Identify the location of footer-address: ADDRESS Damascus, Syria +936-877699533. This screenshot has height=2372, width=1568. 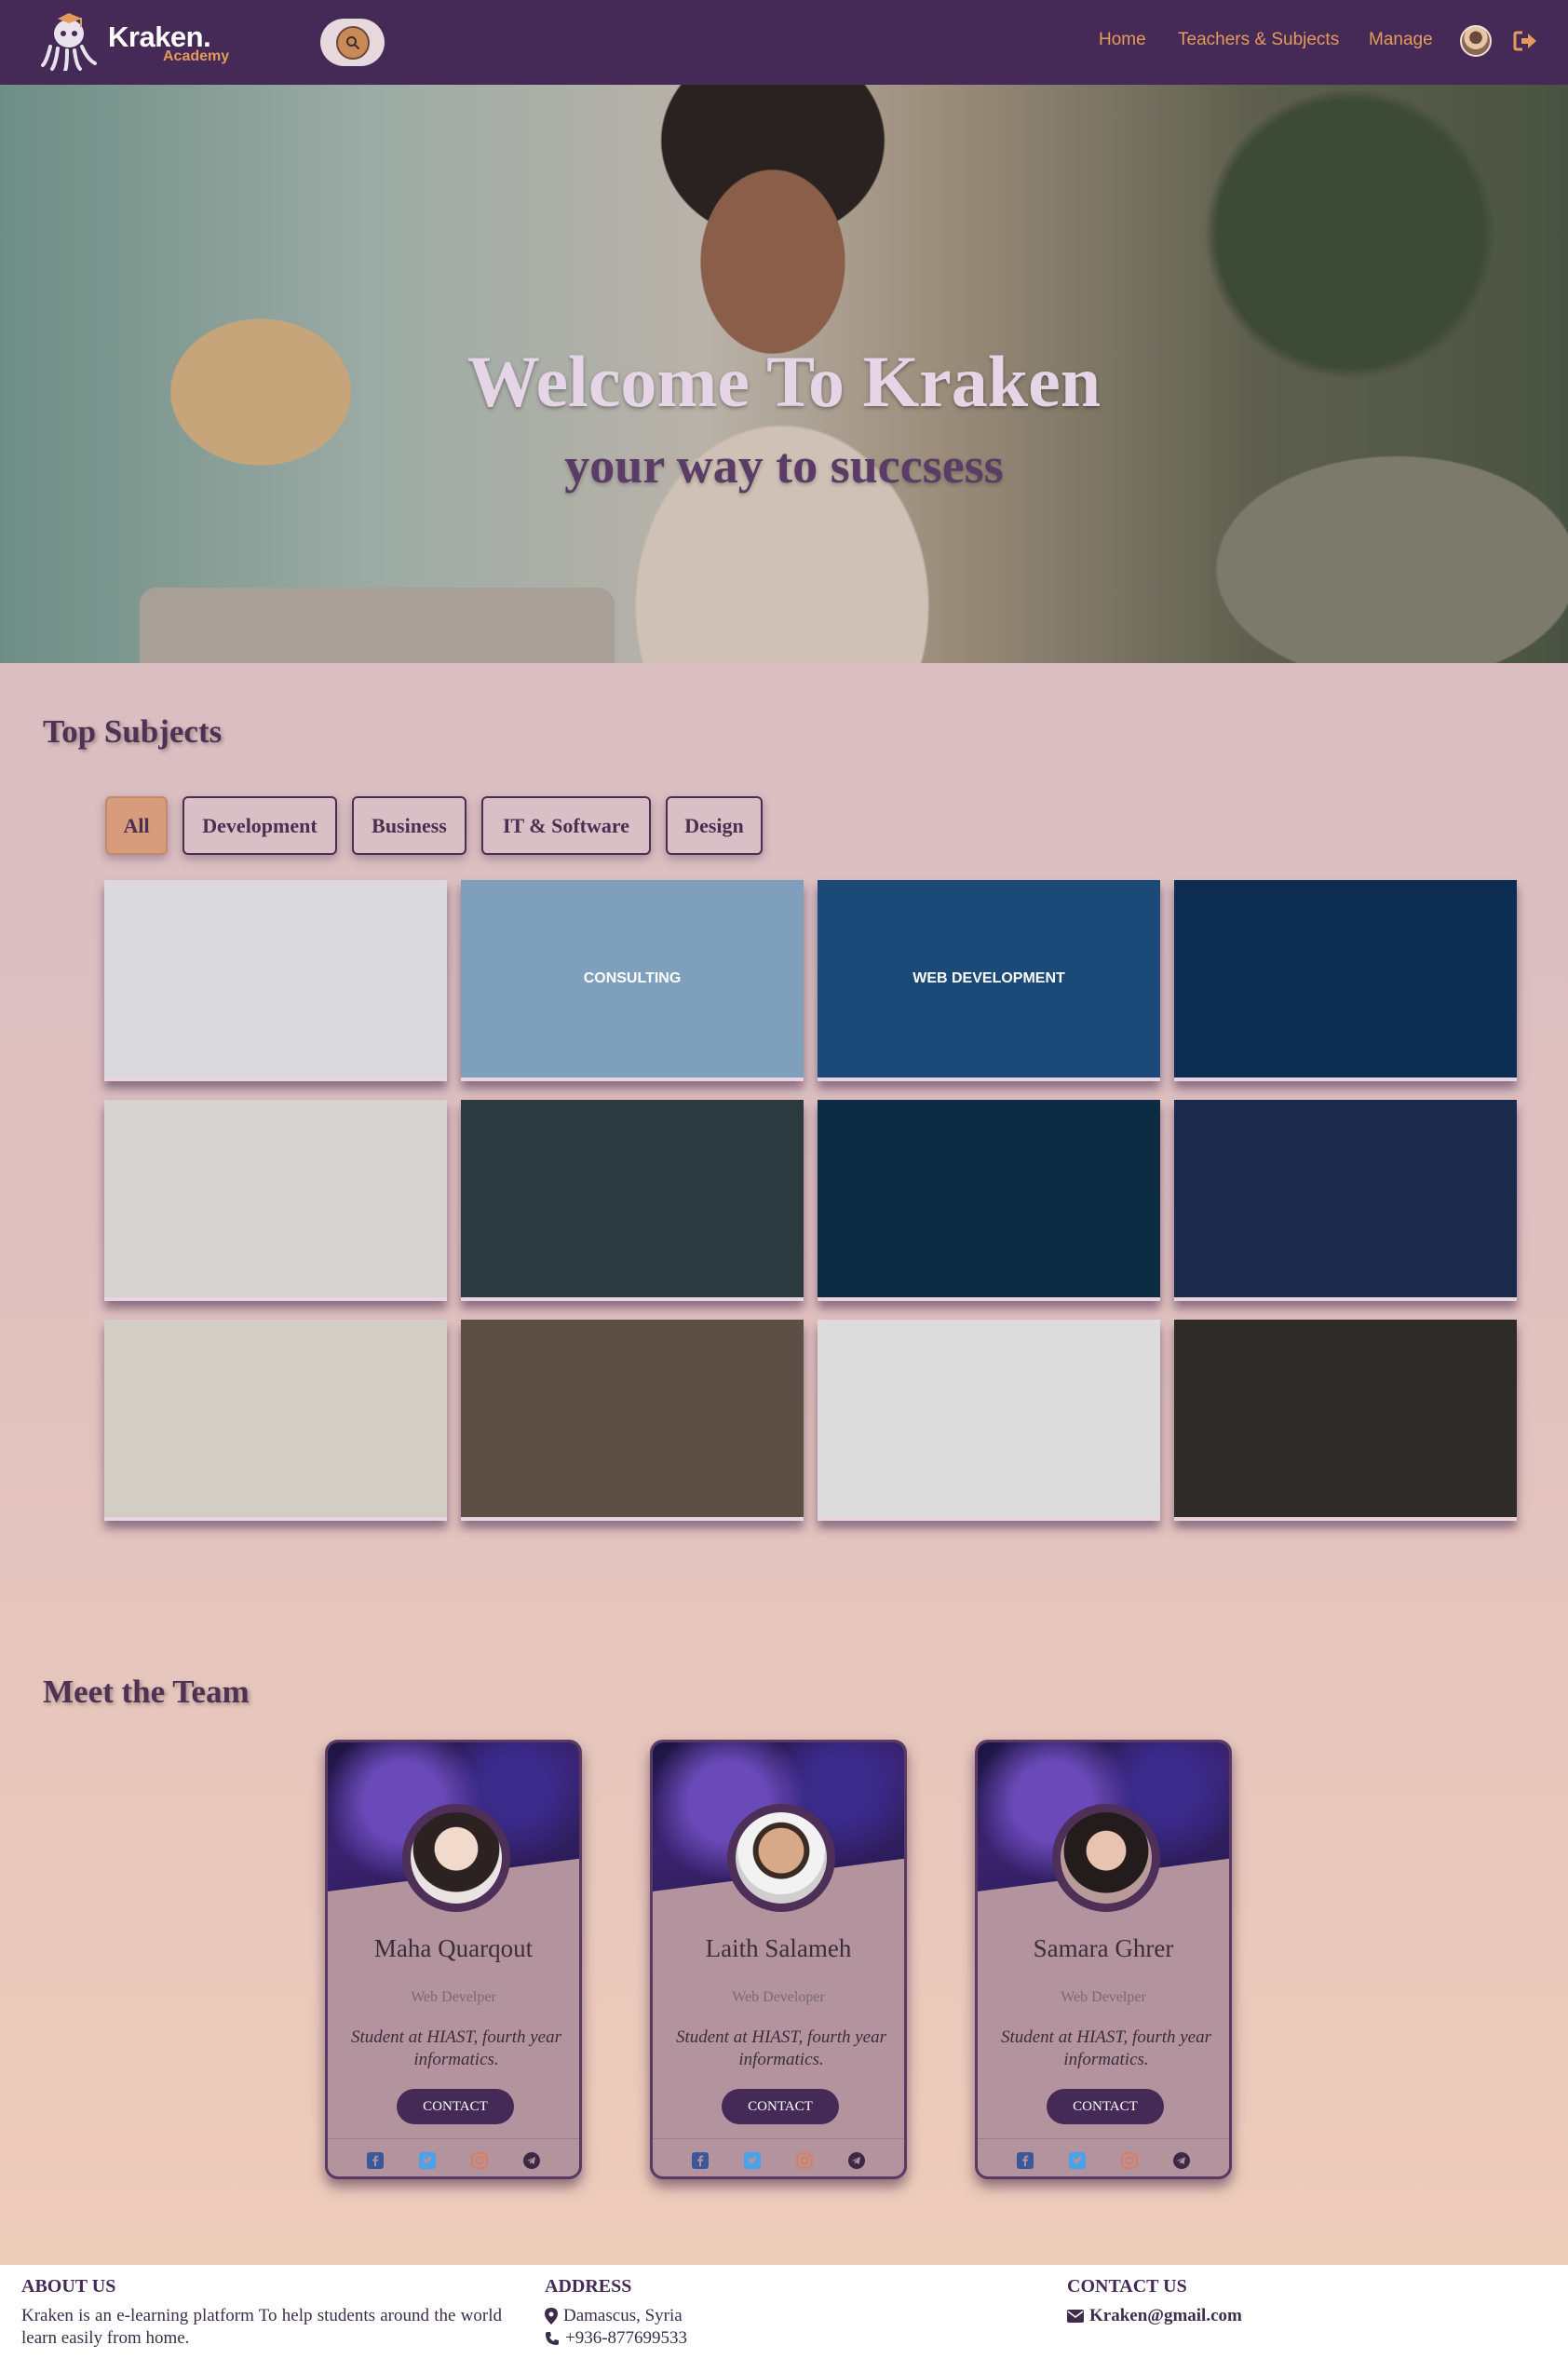
(778, 2307).